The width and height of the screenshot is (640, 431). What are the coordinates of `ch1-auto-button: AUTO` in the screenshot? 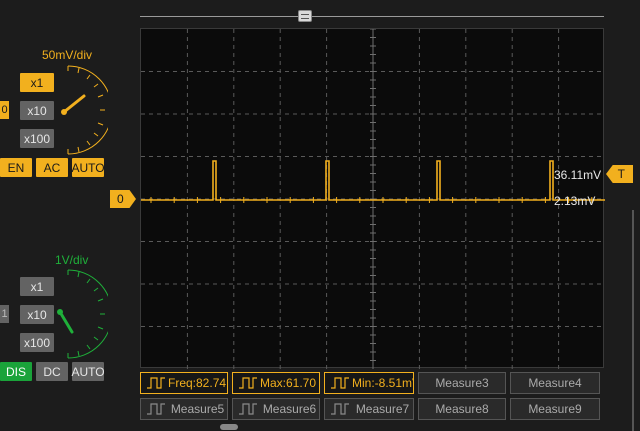 It's located at (88, 167).